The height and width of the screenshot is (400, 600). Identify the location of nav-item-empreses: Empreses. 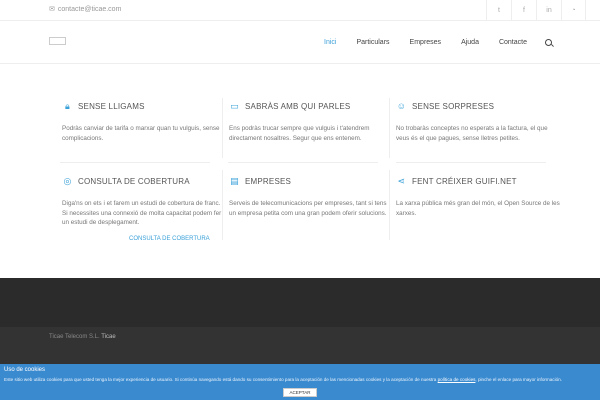
(426, 42).